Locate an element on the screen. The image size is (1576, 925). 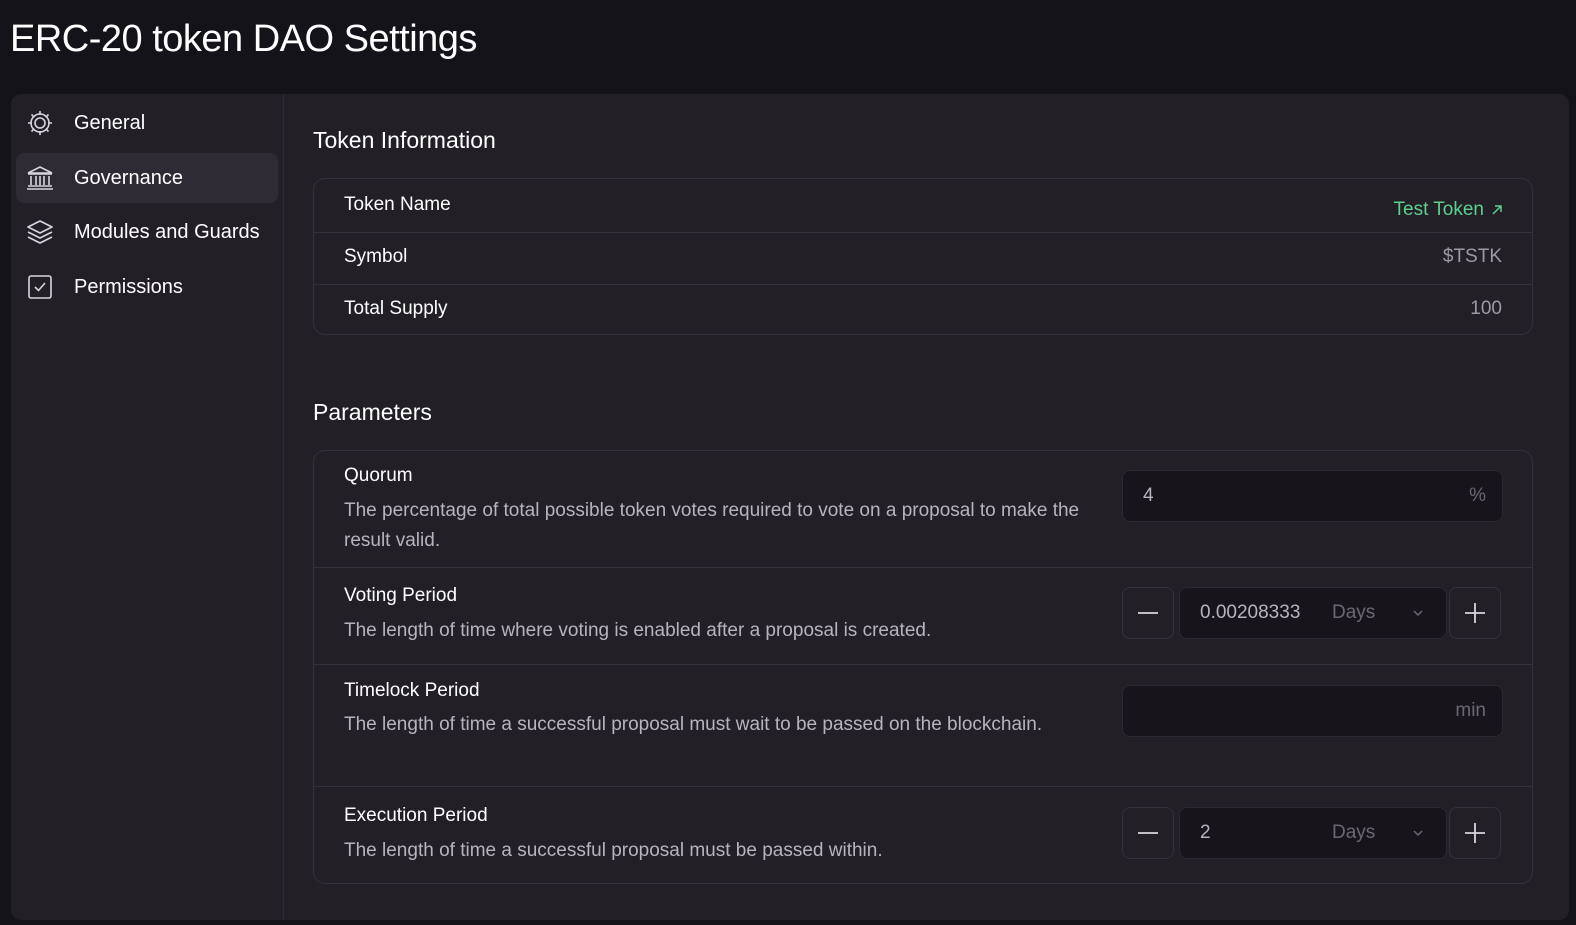
page-title: ERC-20 token DAO Settings is located at coordinates (243, 39).